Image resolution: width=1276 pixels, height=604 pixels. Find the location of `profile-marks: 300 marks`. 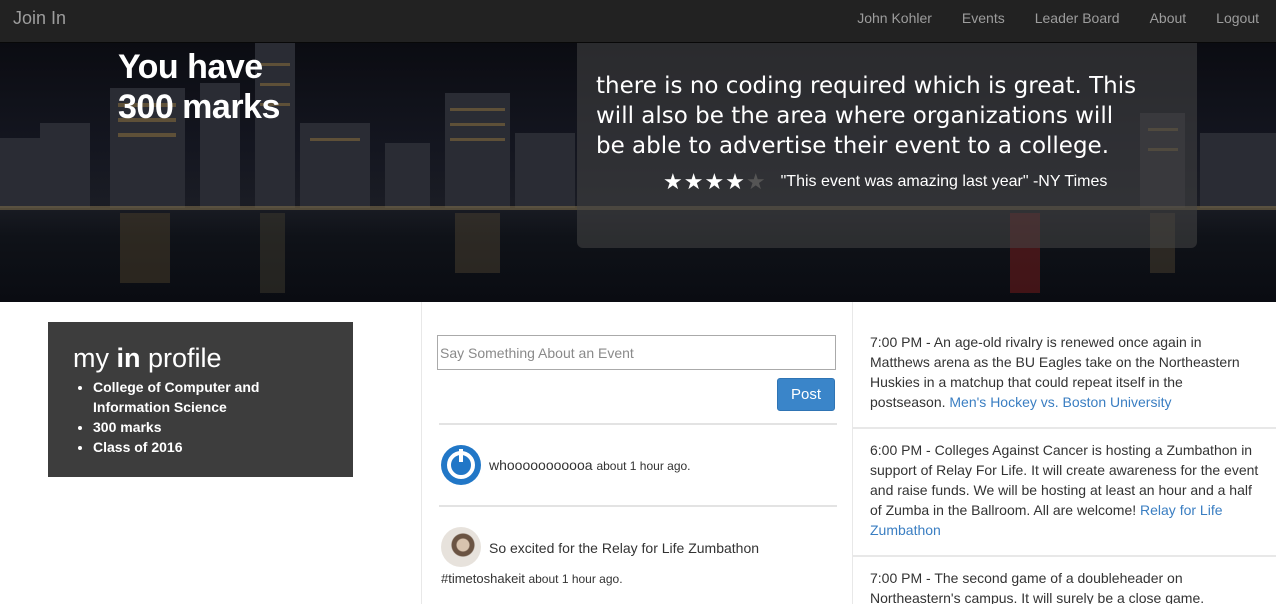

profile-marks: 300 marks is located at coordinates (213, 427).